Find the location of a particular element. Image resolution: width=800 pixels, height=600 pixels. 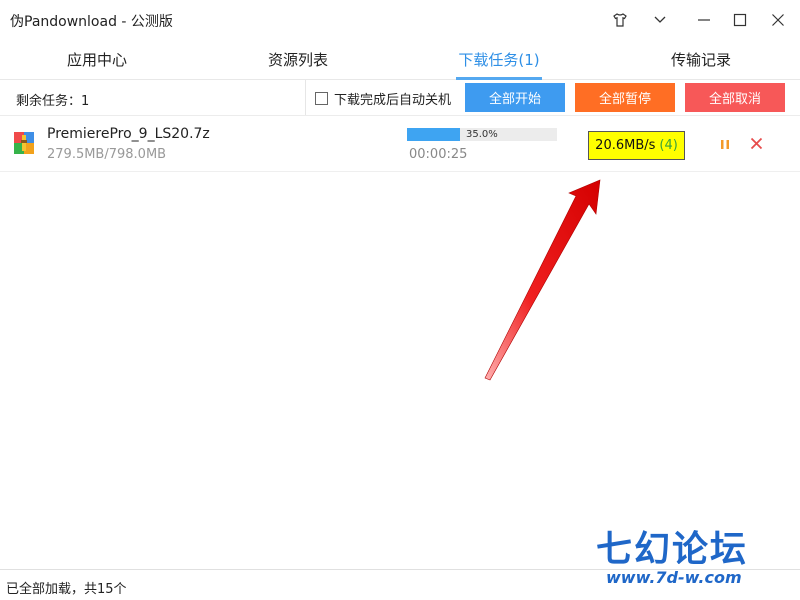

cancel-all-button: 全部取消 is located at coordinates (735, 97).